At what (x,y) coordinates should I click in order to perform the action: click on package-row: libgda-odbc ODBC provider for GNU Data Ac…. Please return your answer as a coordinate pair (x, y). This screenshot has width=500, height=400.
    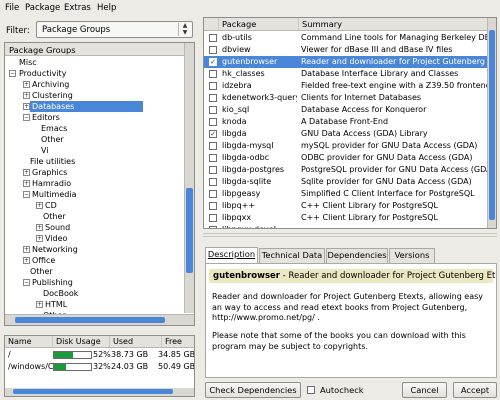
    Looking at the image, I should click on (346, 158).